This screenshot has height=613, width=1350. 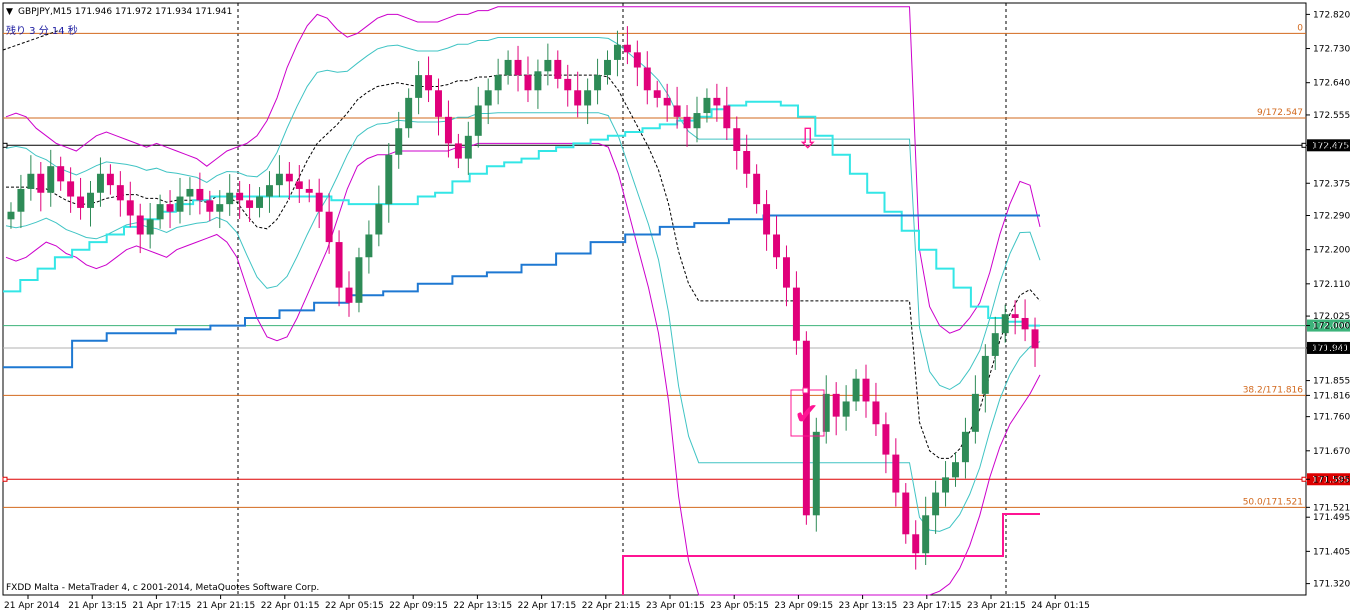 What do you see at coordinates (805, 390) in the screenshot?
I see `check-mark-handle` at bounding box center [805, 390].